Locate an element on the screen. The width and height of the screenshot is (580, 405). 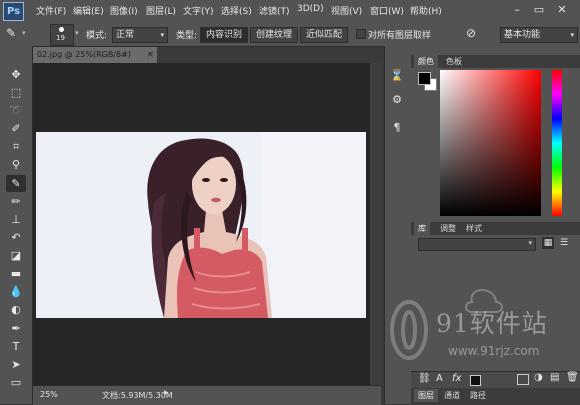
tab-swatches: 色板 is located at coordinates (454, 61).